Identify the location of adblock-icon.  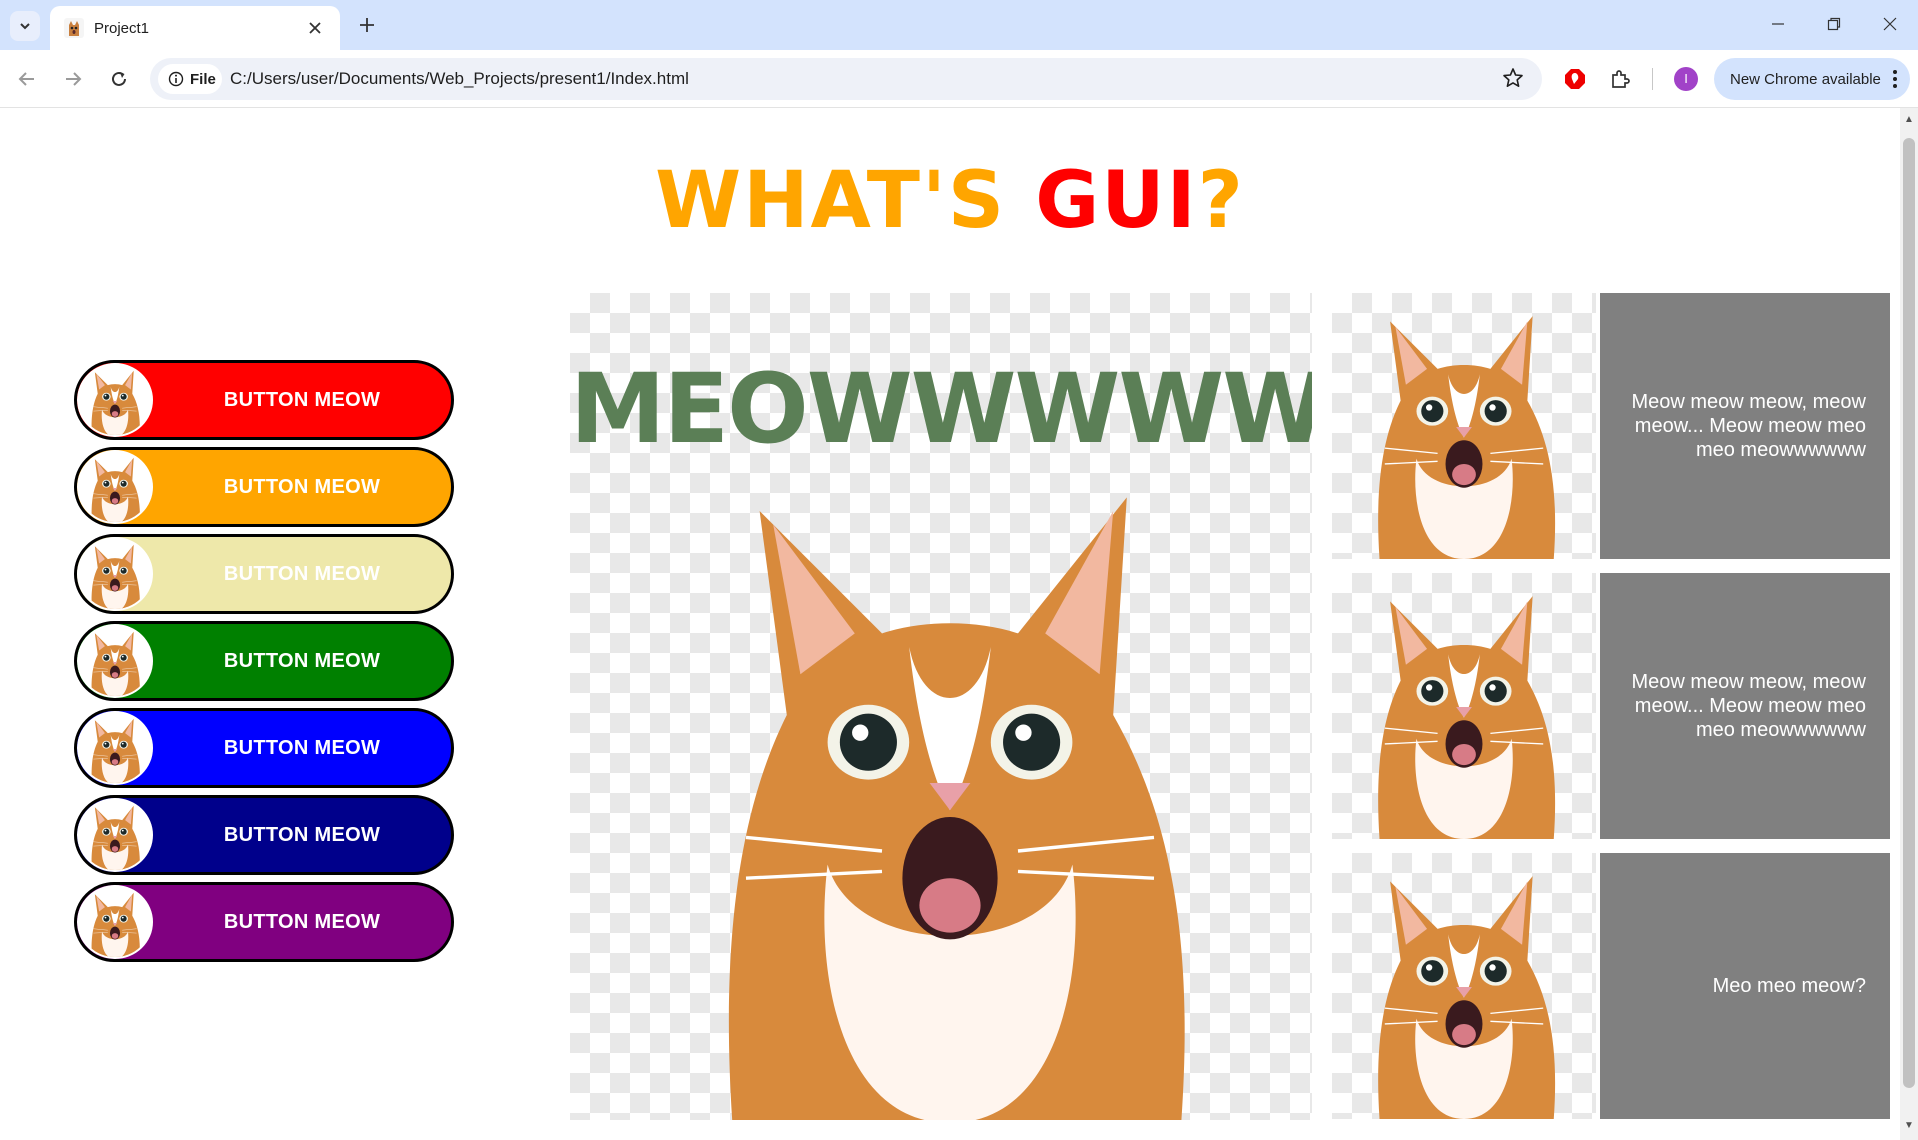
(1575, 79).